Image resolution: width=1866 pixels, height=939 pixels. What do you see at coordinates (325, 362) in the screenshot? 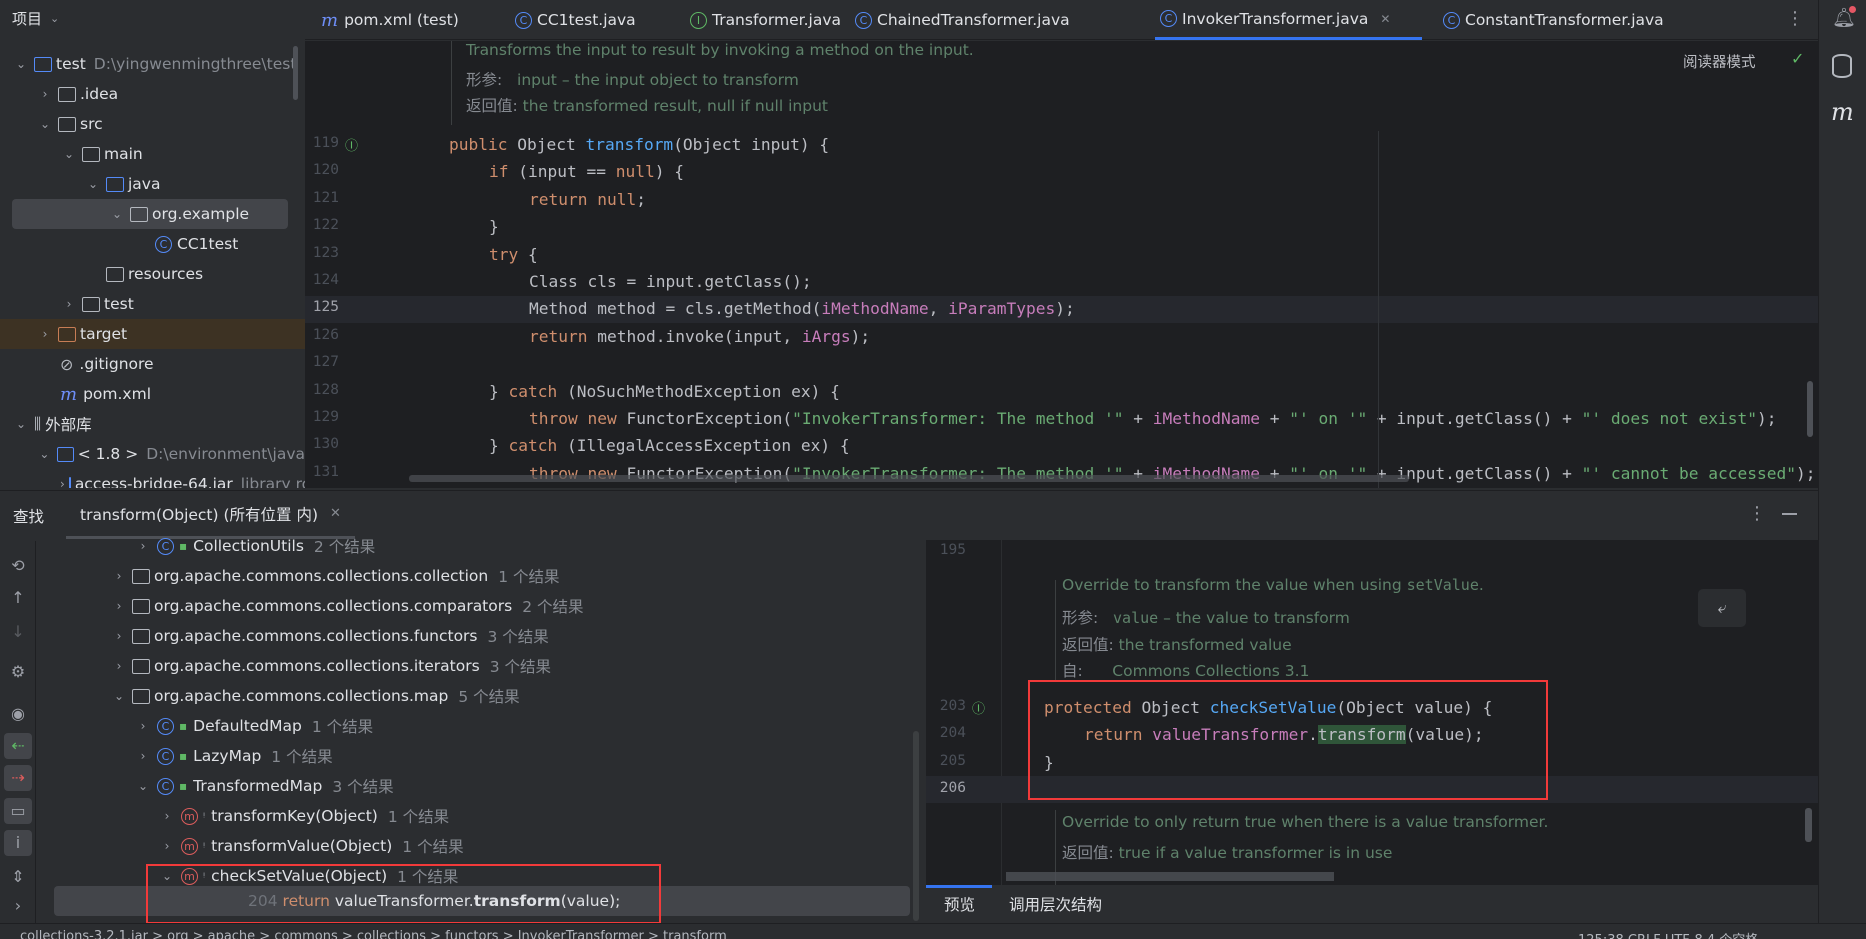
I see `line-number: 127` at bounding box center [325, 362].